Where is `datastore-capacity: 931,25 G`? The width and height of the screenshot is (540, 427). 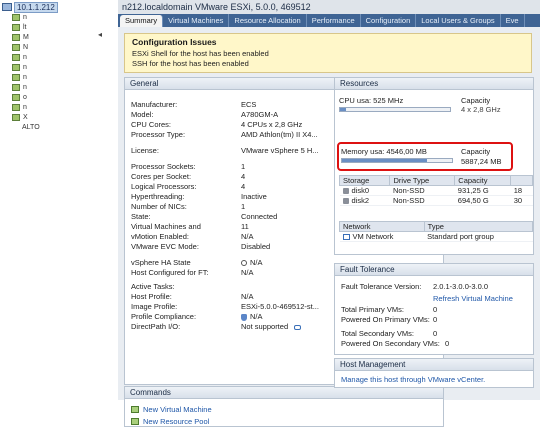 datastore-capacity: 931,25 G is located at coordinates (482, 190).